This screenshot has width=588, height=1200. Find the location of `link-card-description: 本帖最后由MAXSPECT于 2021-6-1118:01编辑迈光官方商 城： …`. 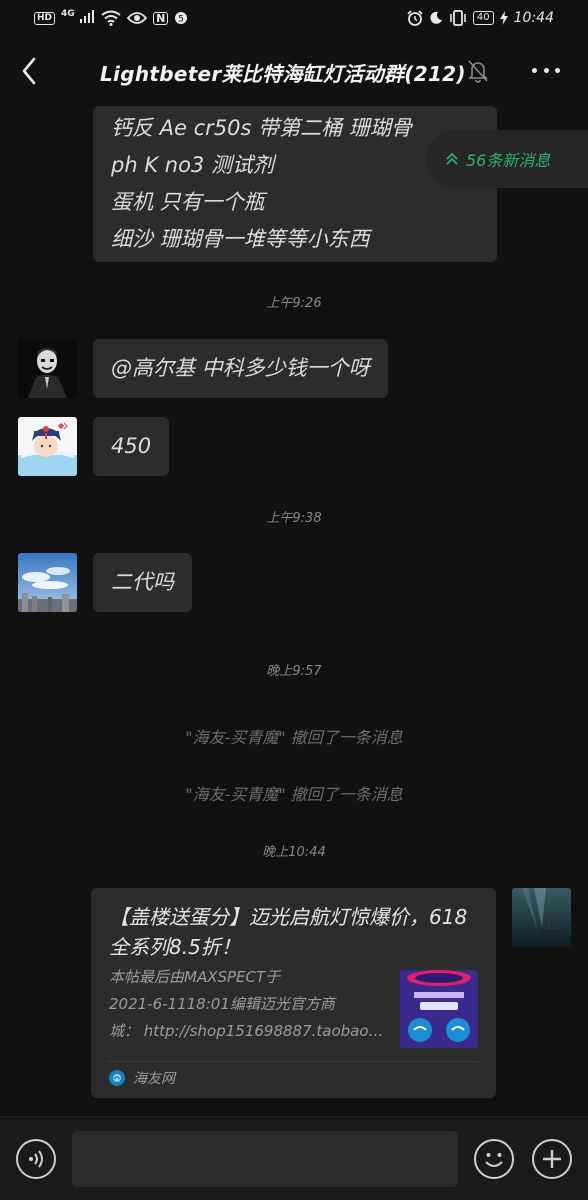

link-card-description: 本帖最后由MAXSPECT于 2021-6-1118:01编辑迈光官方商 城： … is located at coordinates (247, 1004).